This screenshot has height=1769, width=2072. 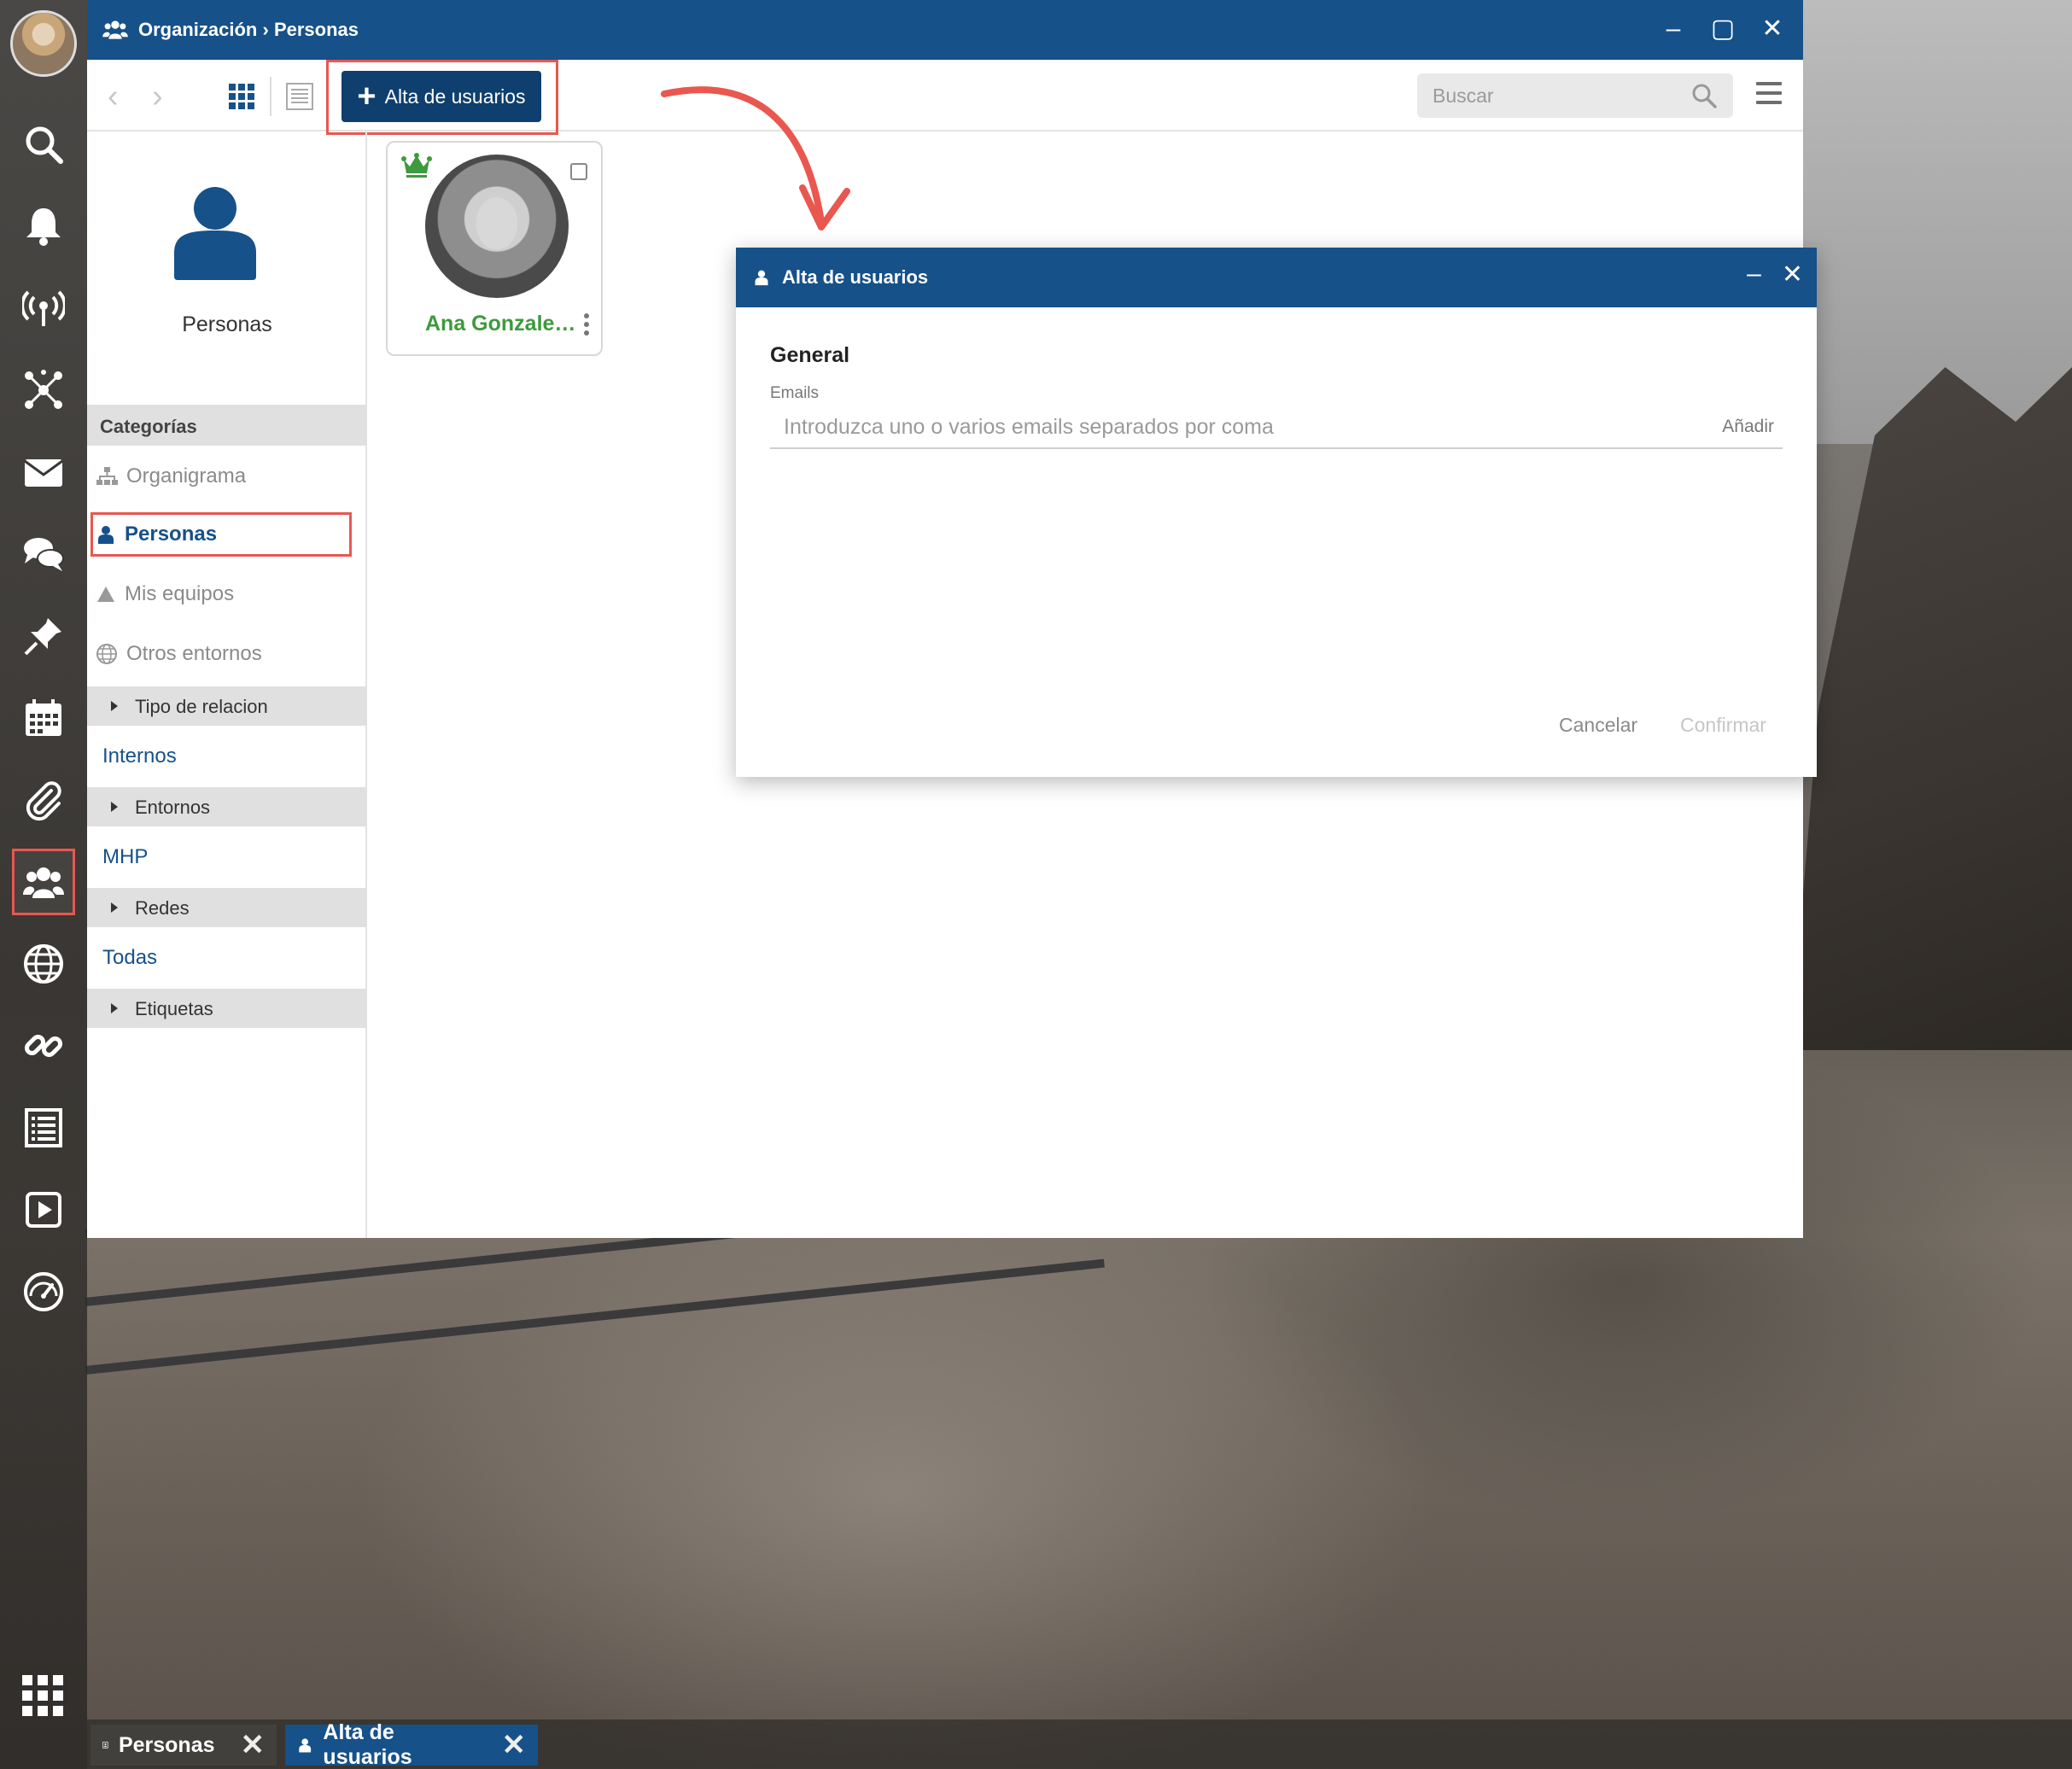 I want to click on user-avatar, so click(x=43, y=43).